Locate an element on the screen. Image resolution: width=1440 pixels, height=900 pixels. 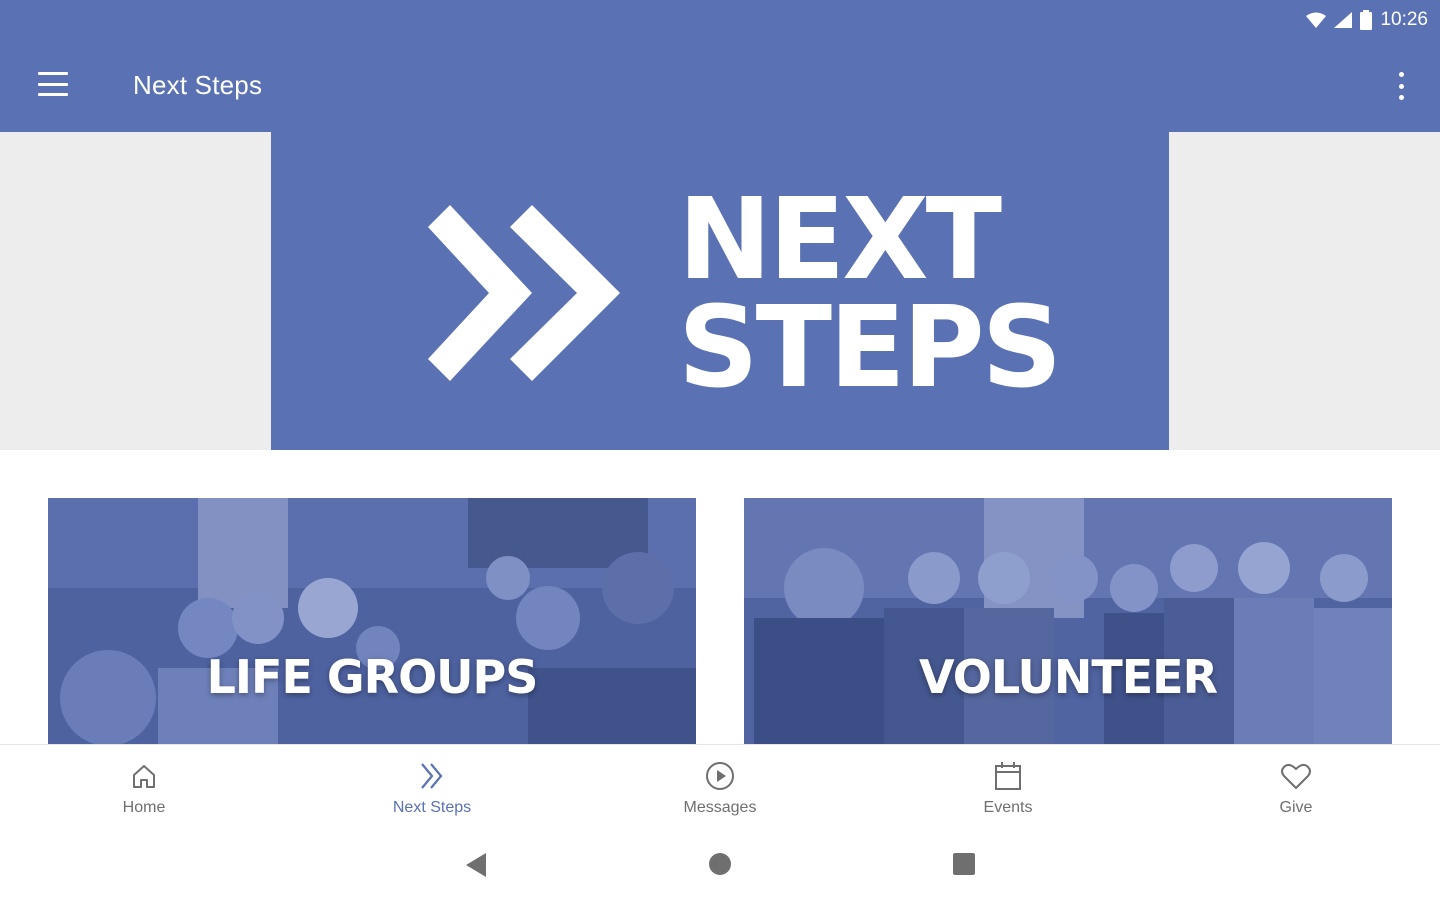
double-chevron-icon is located at coordinates (432, 776).